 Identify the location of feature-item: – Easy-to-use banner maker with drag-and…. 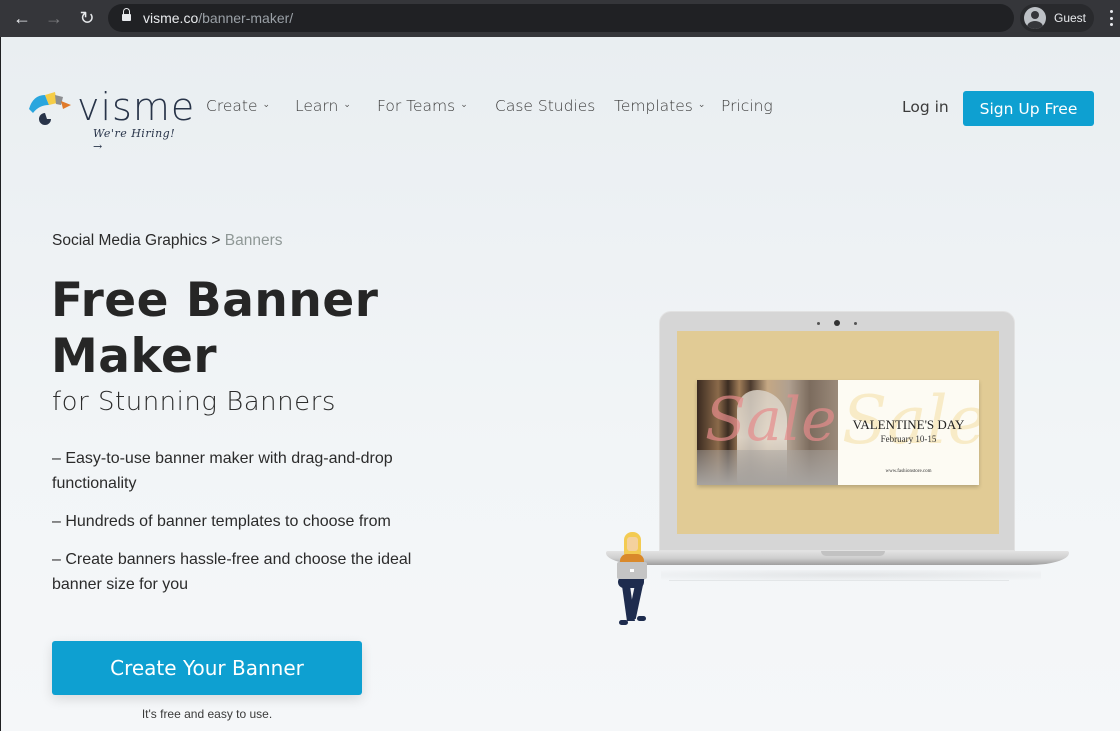
(222, 471).